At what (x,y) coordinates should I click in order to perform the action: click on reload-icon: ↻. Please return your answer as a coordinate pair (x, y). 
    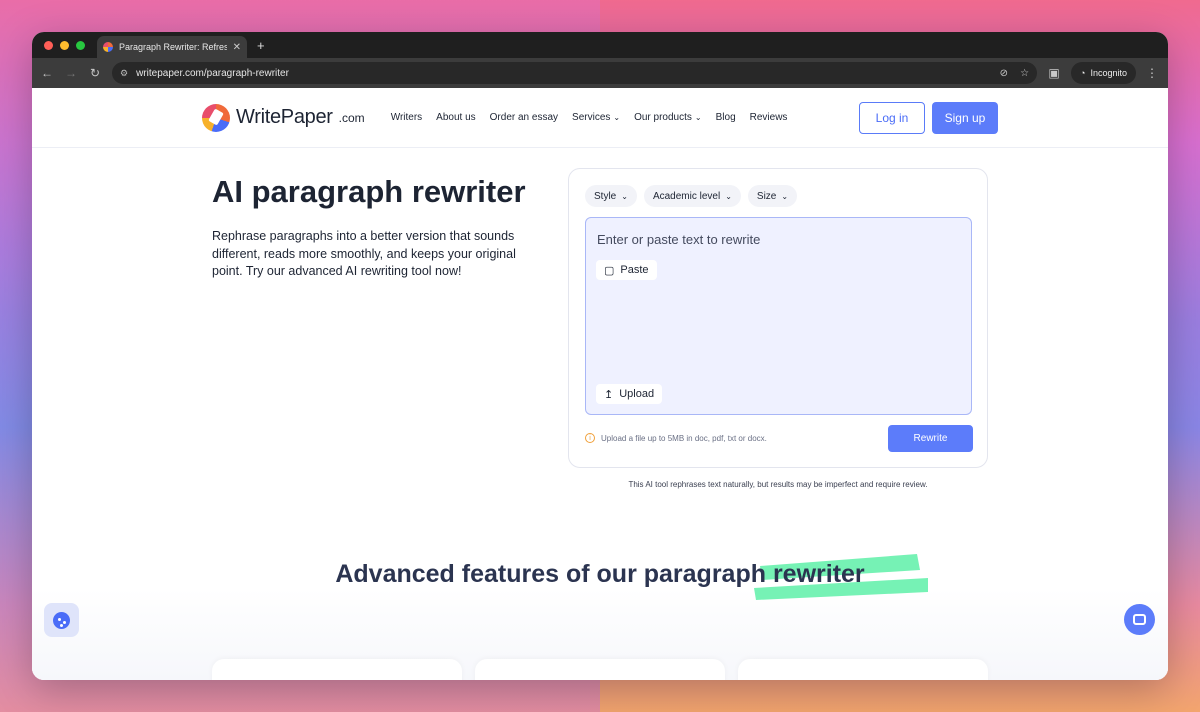
    Looking at the image, I should click on (95, 73).